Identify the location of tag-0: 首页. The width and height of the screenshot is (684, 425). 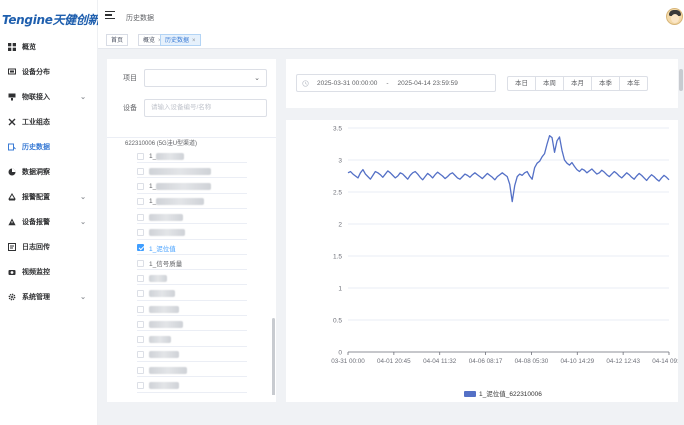
(117, 40).